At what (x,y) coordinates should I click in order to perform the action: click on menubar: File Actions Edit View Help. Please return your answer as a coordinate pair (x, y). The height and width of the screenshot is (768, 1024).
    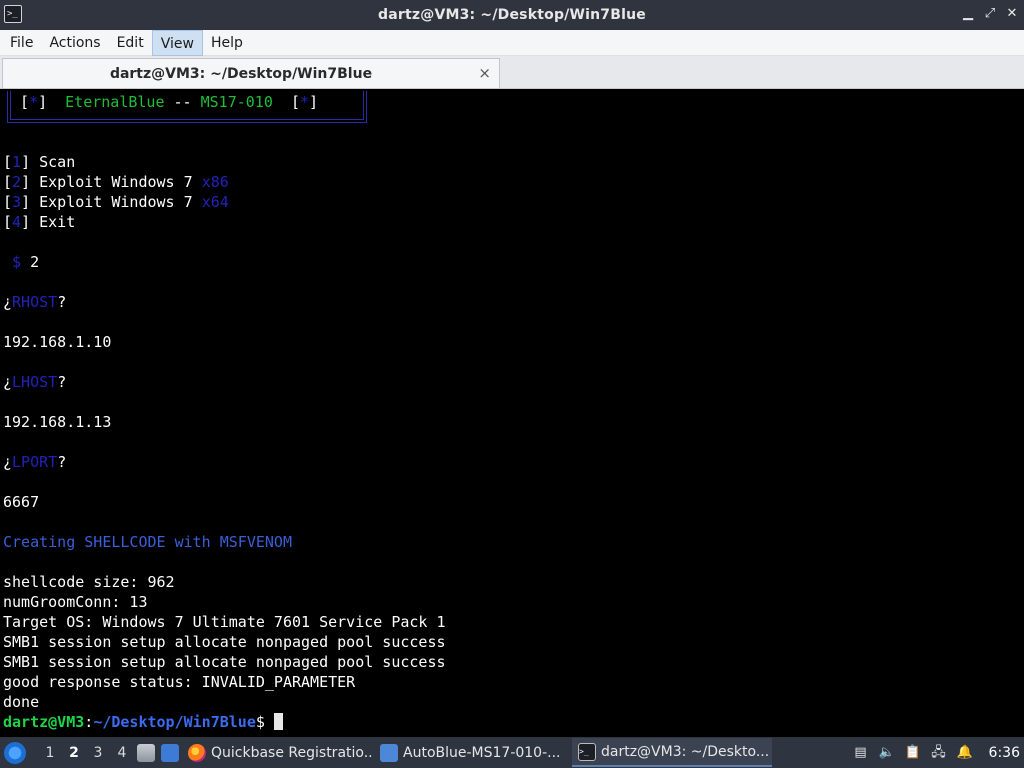
    Looking at the image, I should click on (512, 42).